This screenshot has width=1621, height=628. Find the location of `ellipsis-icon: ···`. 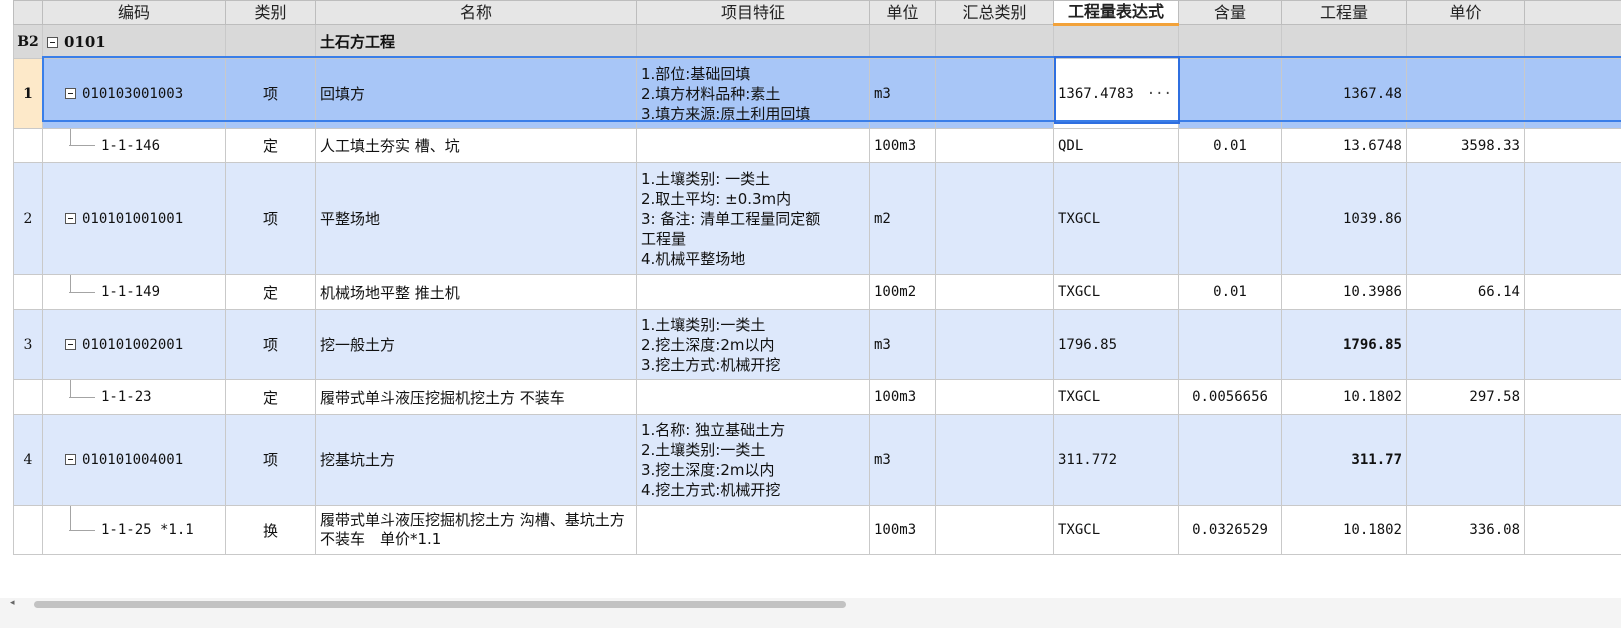

ellipsis-icon: ··· is located at coordinates (1159, 94).